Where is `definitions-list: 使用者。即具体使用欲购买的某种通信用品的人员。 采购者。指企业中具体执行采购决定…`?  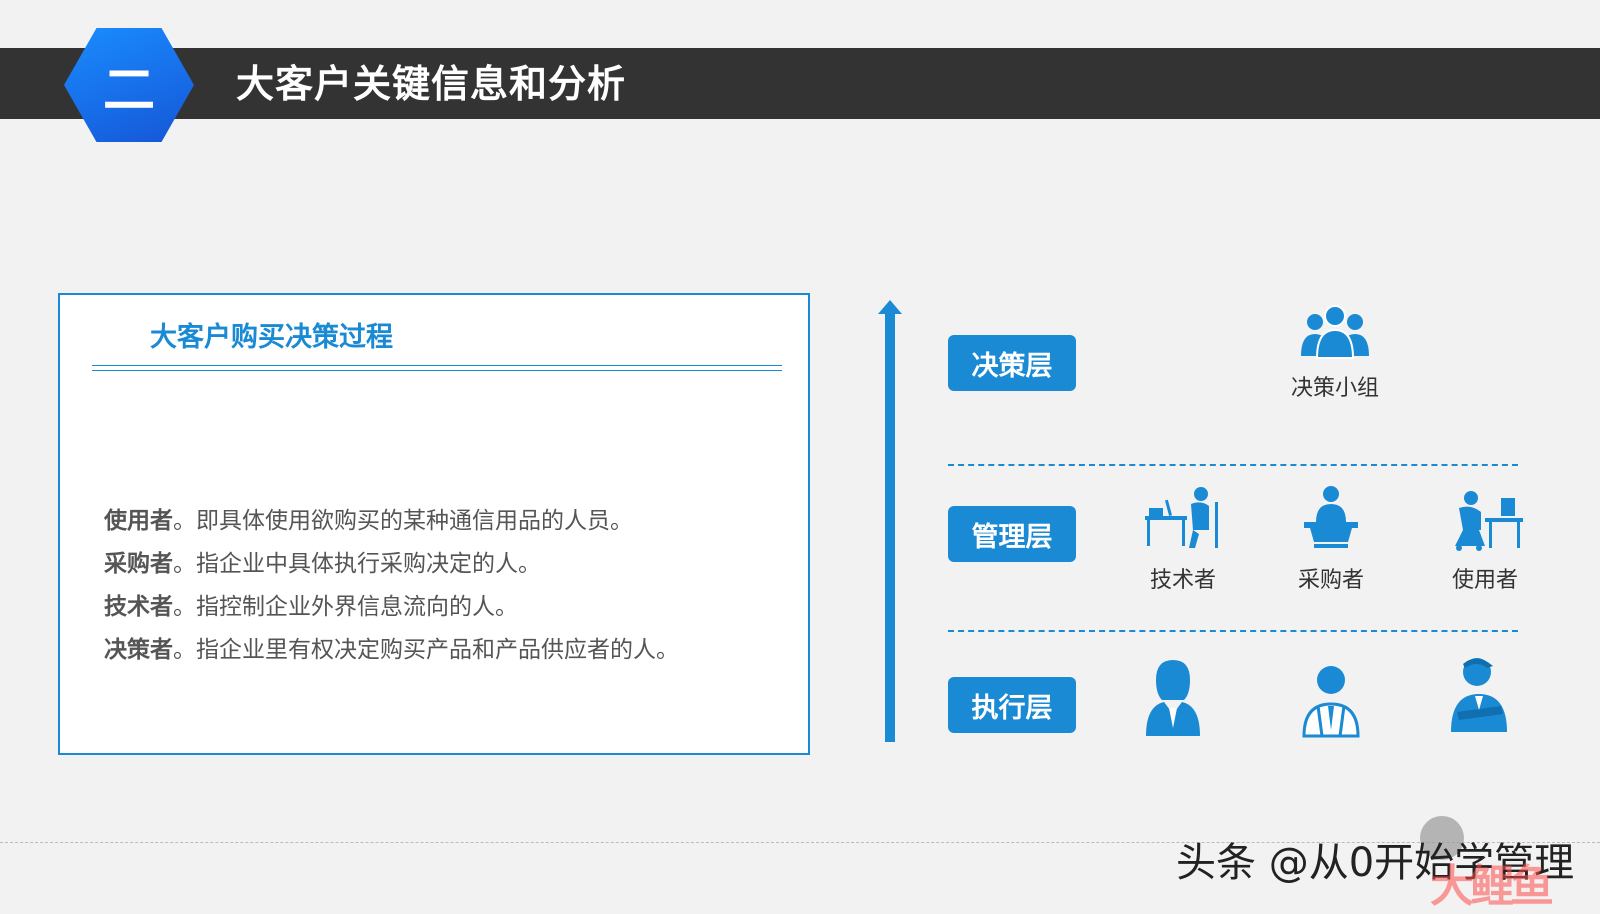 definitions-list: 使用者。即具体使用欲购买的某种通信用品的人员。 采购者。指企业中具体执行采购决定… is located at coordinates (449, 586).